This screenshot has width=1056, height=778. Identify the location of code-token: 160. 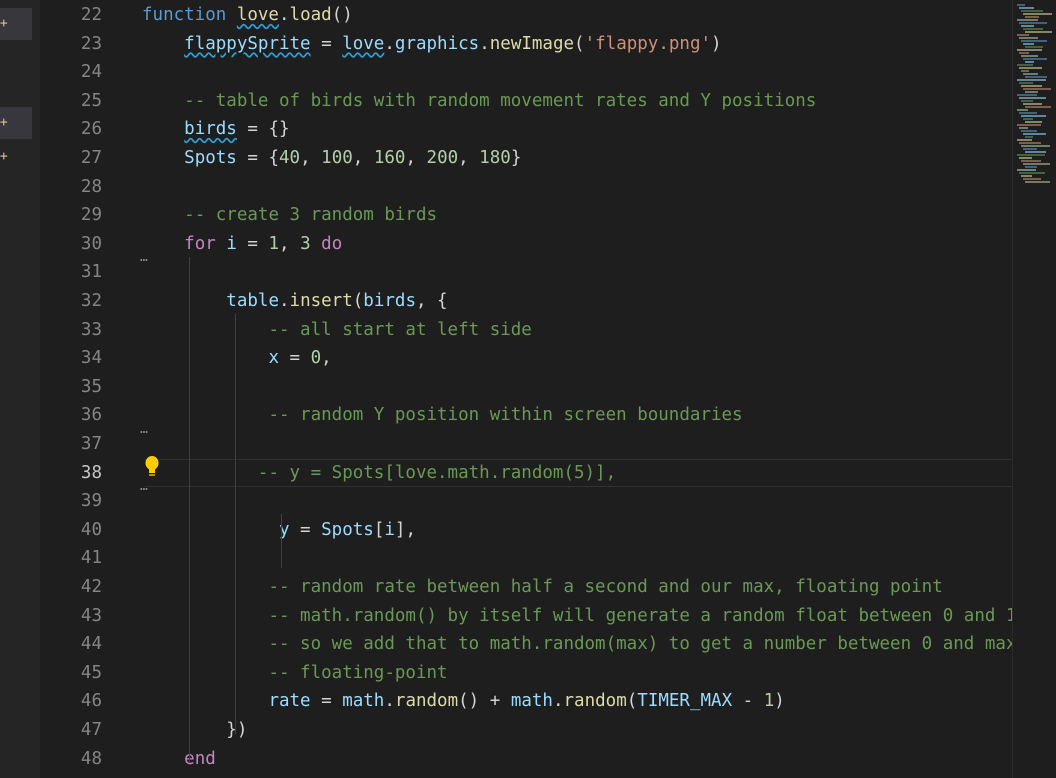
(389, 158).